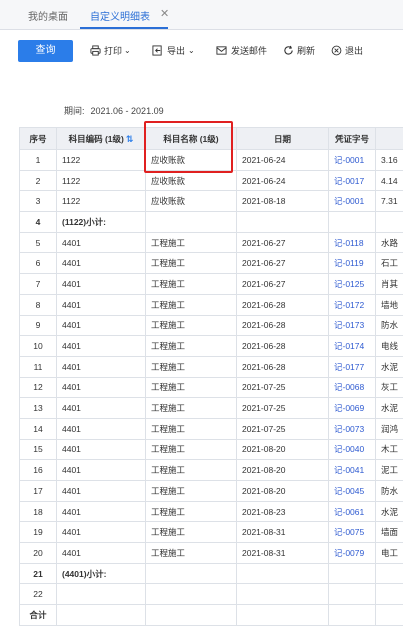 Image resolution: width=403 pixels, height=641 pixels. What do you see at coordinates (301, 51) in the screenshot?
I see `refresh-button: 刷新` at bounding box center [301, 51].